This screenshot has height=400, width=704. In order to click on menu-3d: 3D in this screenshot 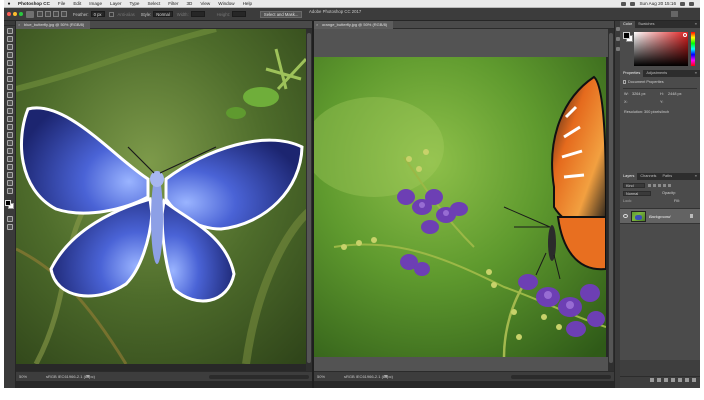, I will do `click(189, 3)`.